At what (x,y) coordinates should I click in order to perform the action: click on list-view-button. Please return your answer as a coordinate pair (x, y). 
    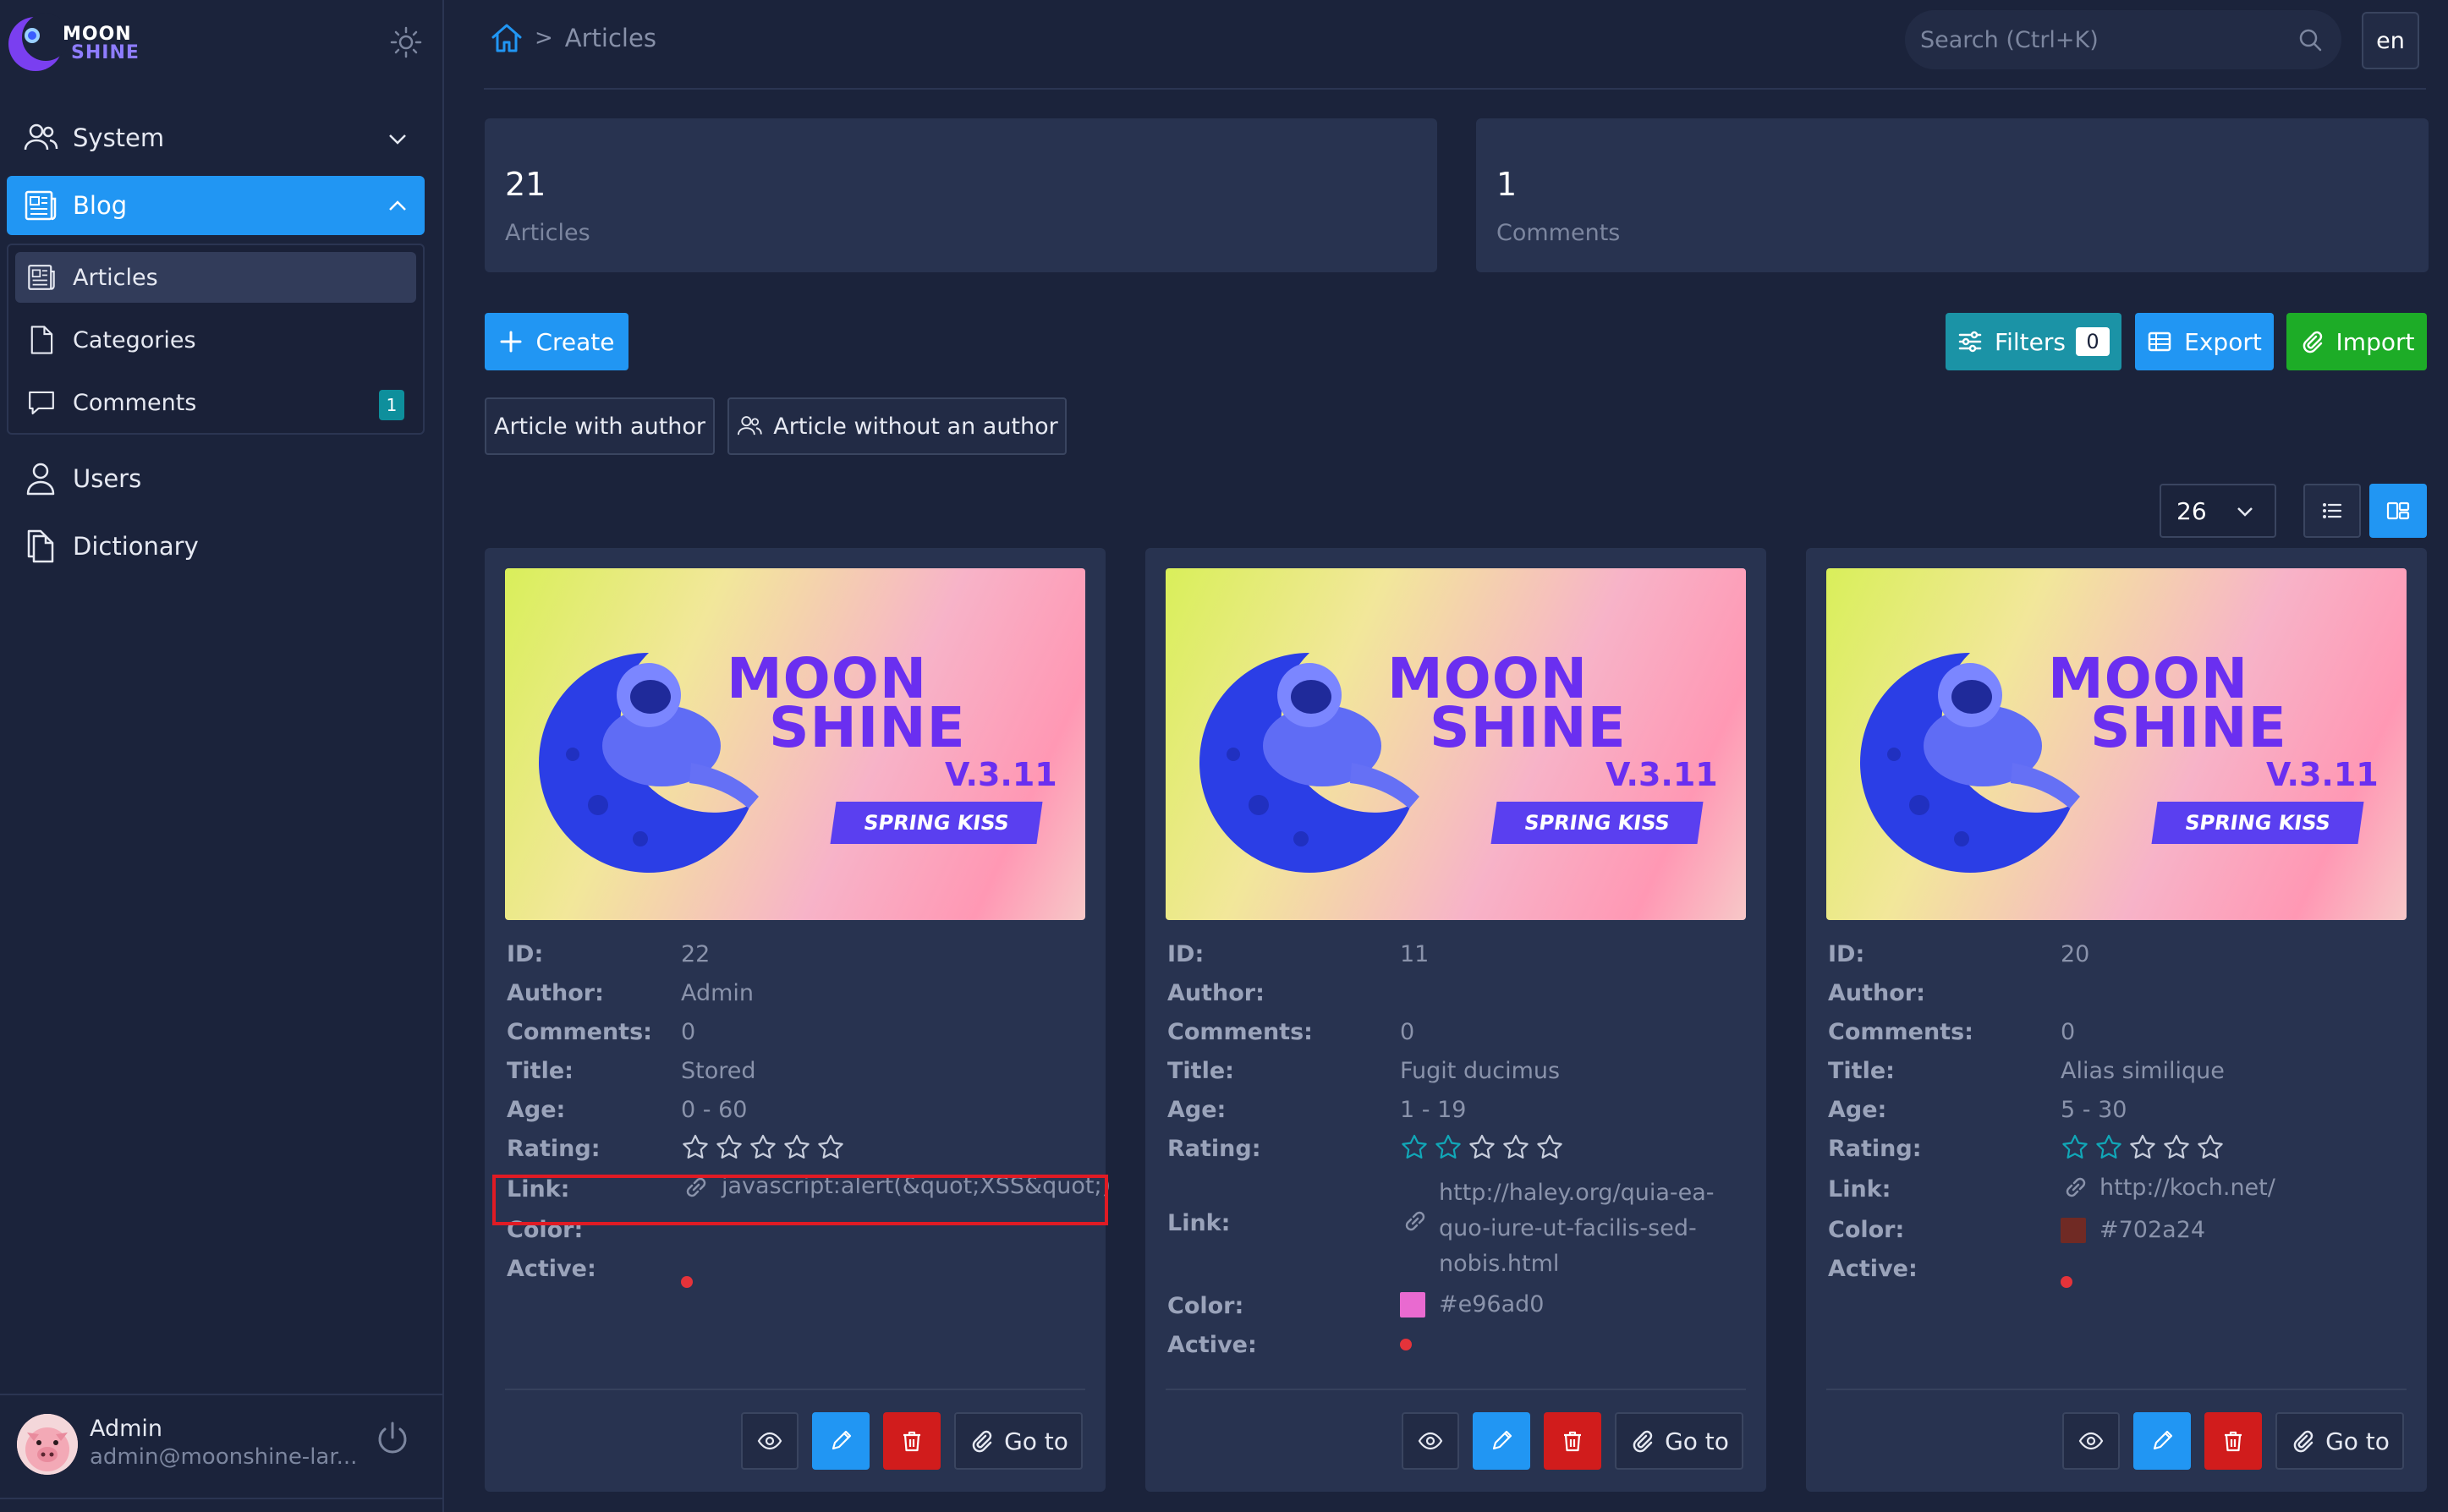
    Looking at the image, I should click on (2332, 511).